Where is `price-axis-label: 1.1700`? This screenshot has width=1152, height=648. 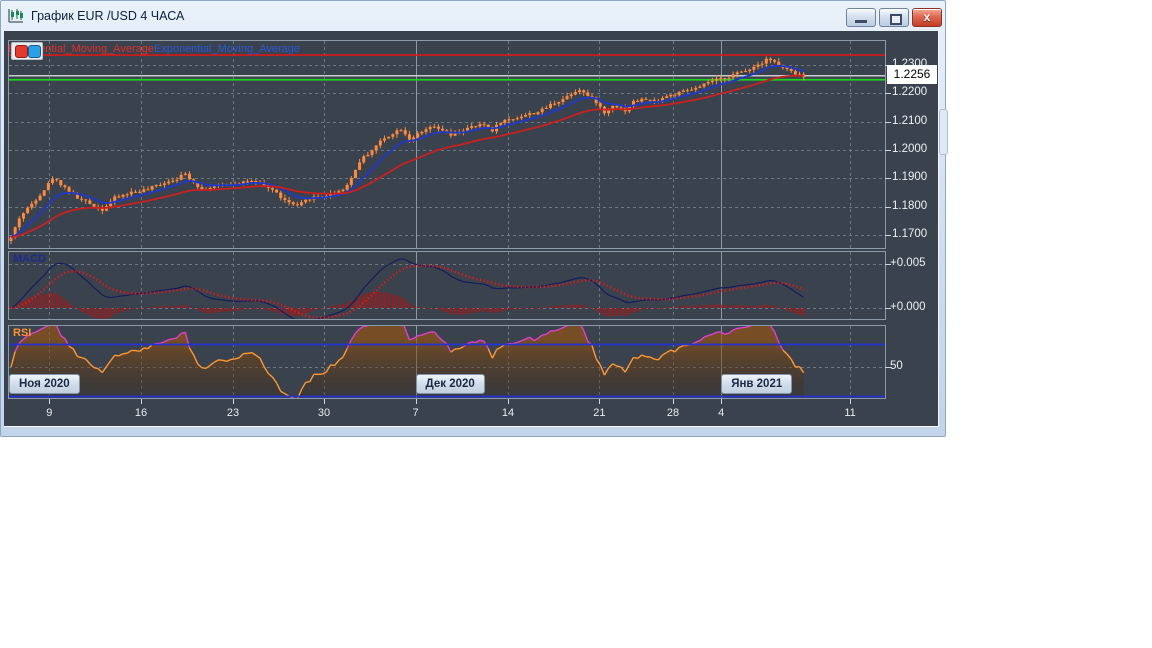
price-axis-label: 1.1700 is located at coordinates (910, 233).